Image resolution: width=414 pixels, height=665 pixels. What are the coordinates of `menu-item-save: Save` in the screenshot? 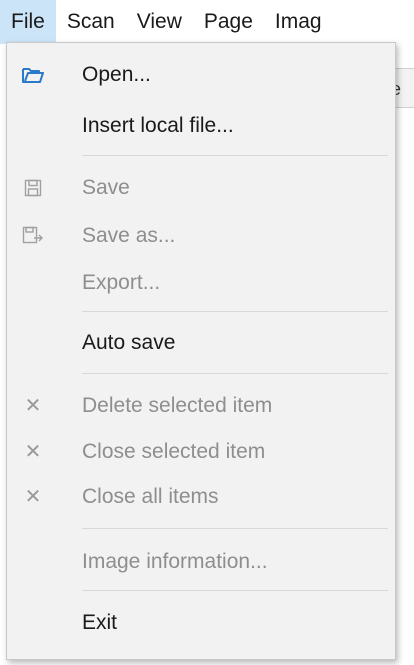 It's located at (201, 188).